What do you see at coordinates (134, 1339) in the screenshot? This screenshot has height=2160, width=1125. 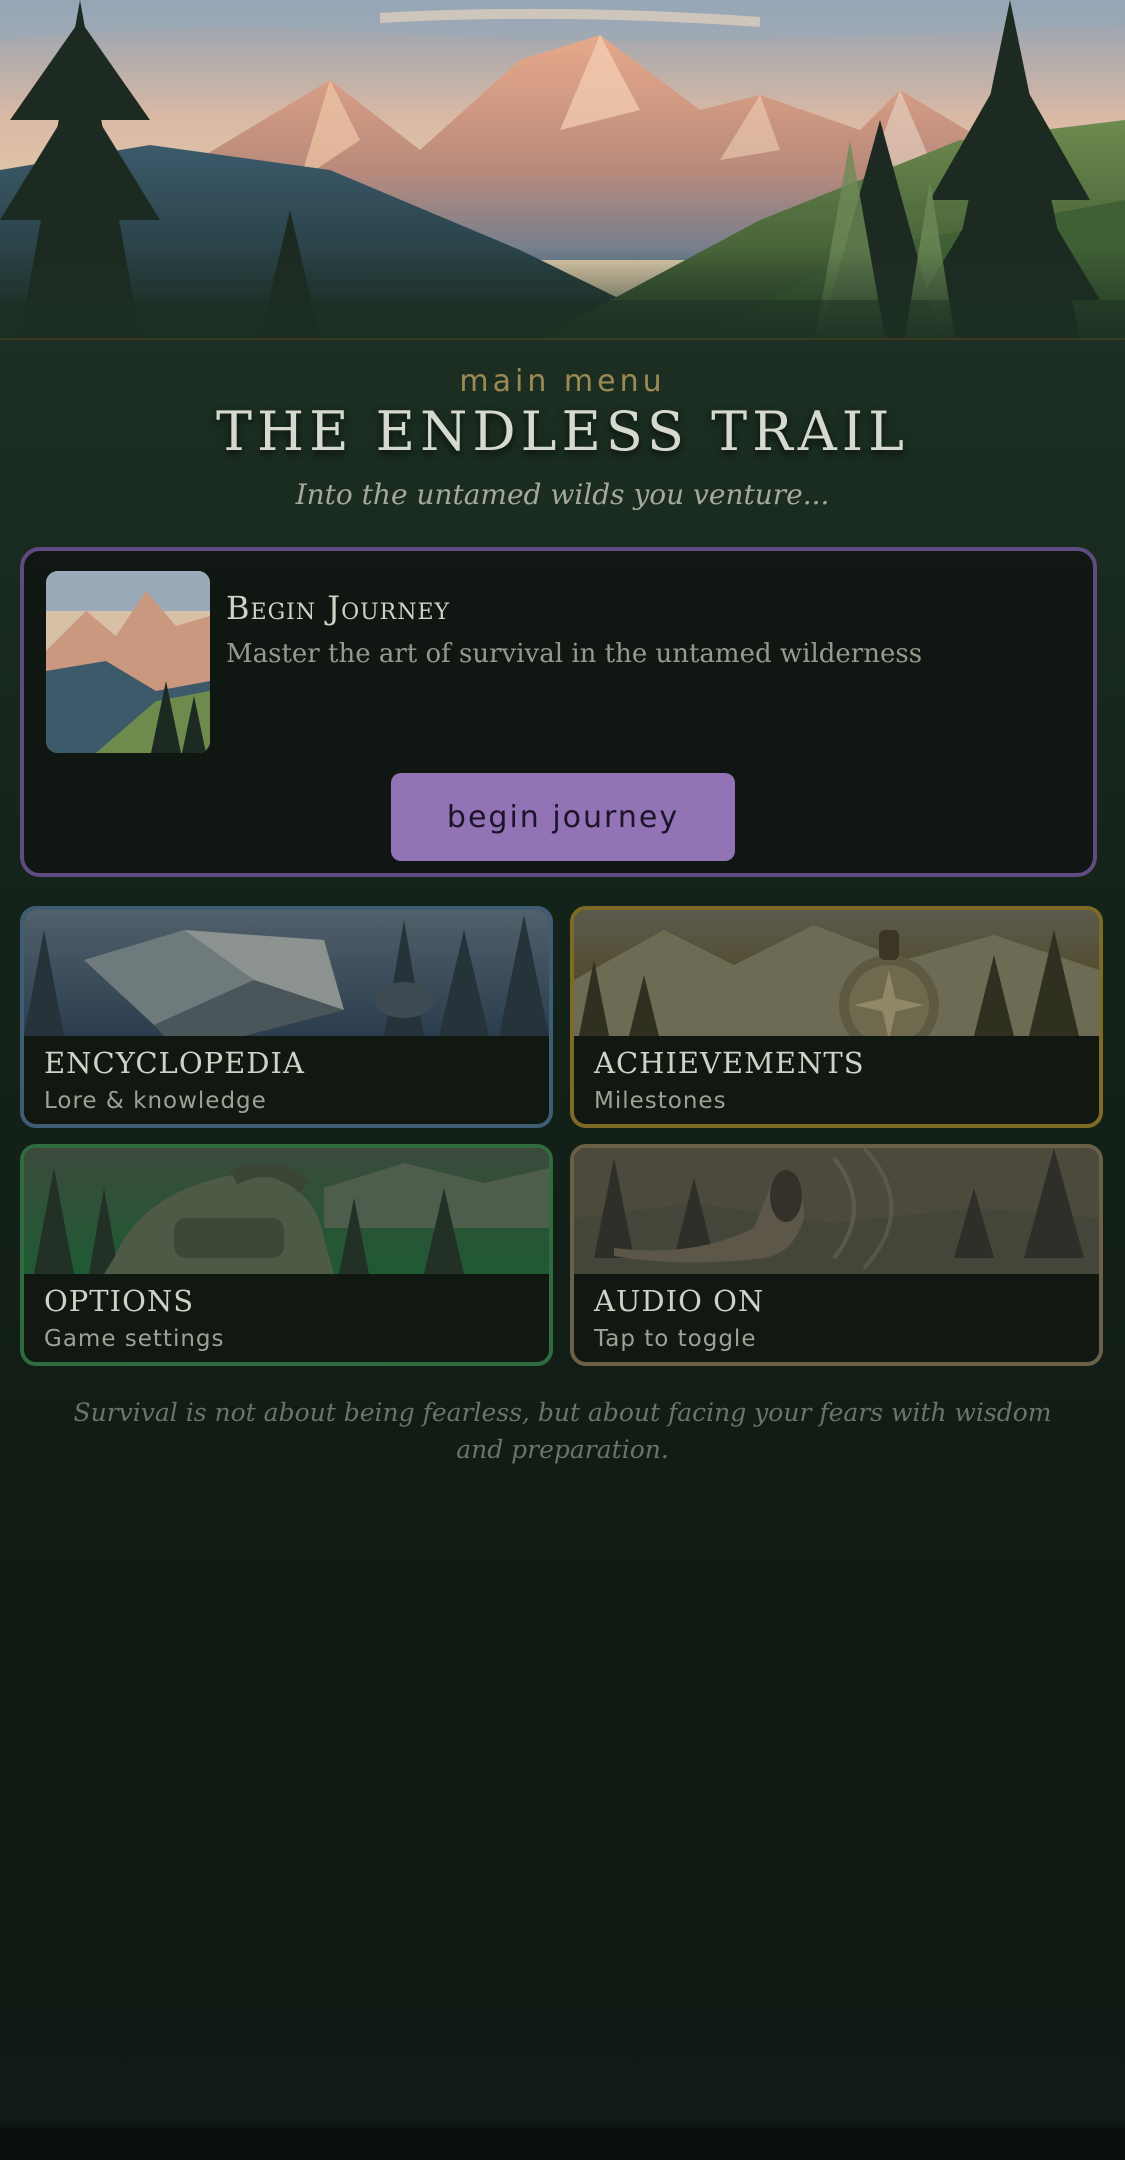 I see `options-subtitle: Game settings` at bounding box center [134, 1339].